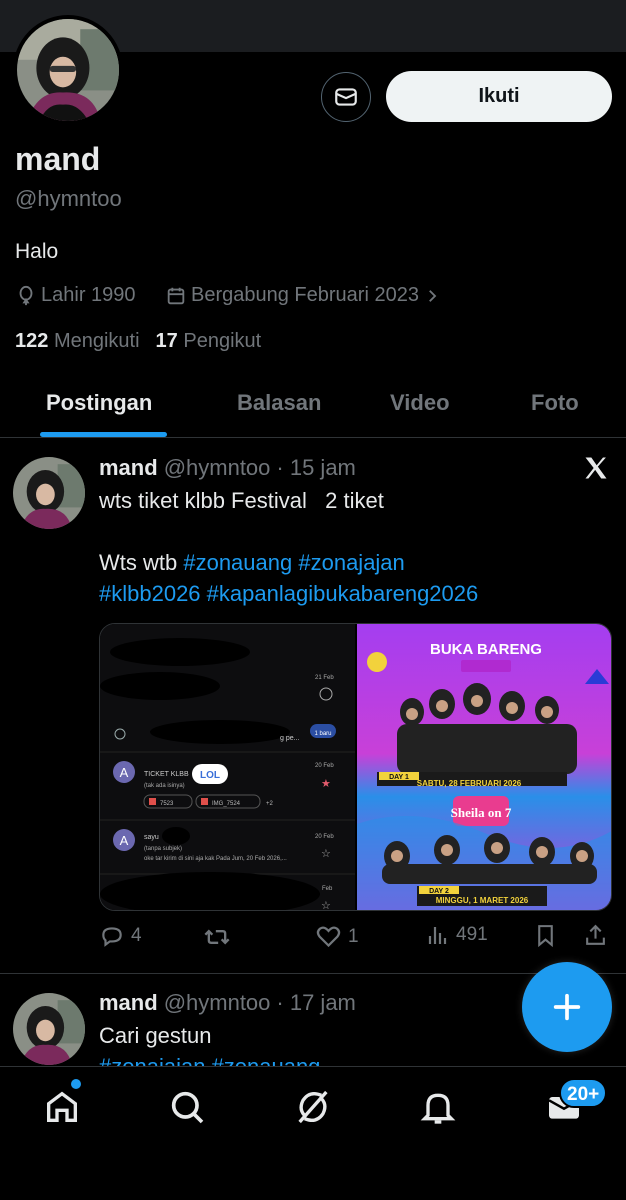  I want to click on media-new-badge: 1 baru, so click(322, 734).